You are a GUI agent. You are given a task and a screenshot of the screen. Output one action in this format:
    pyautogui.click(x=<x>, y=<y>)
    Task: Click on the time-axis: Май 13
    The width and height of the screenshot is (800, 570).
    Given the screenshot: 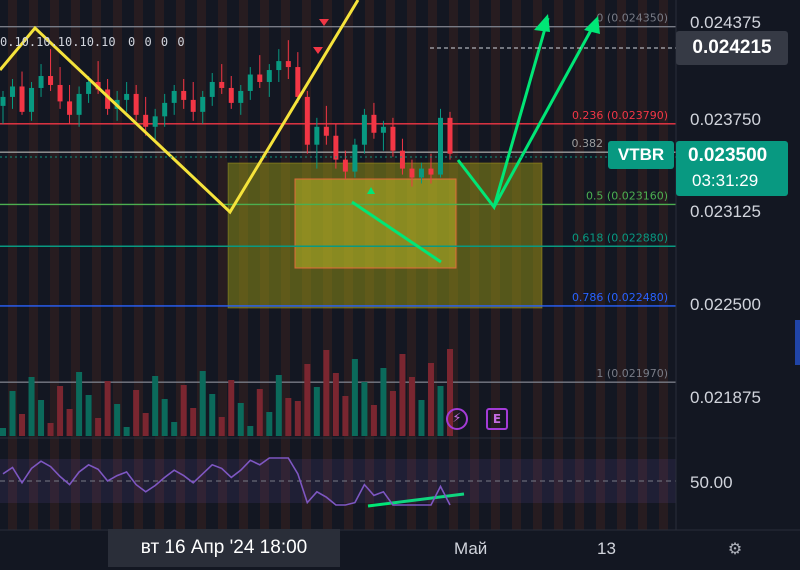 What is the action you would take?
    pyautogui.click(x=535, y=548)
    